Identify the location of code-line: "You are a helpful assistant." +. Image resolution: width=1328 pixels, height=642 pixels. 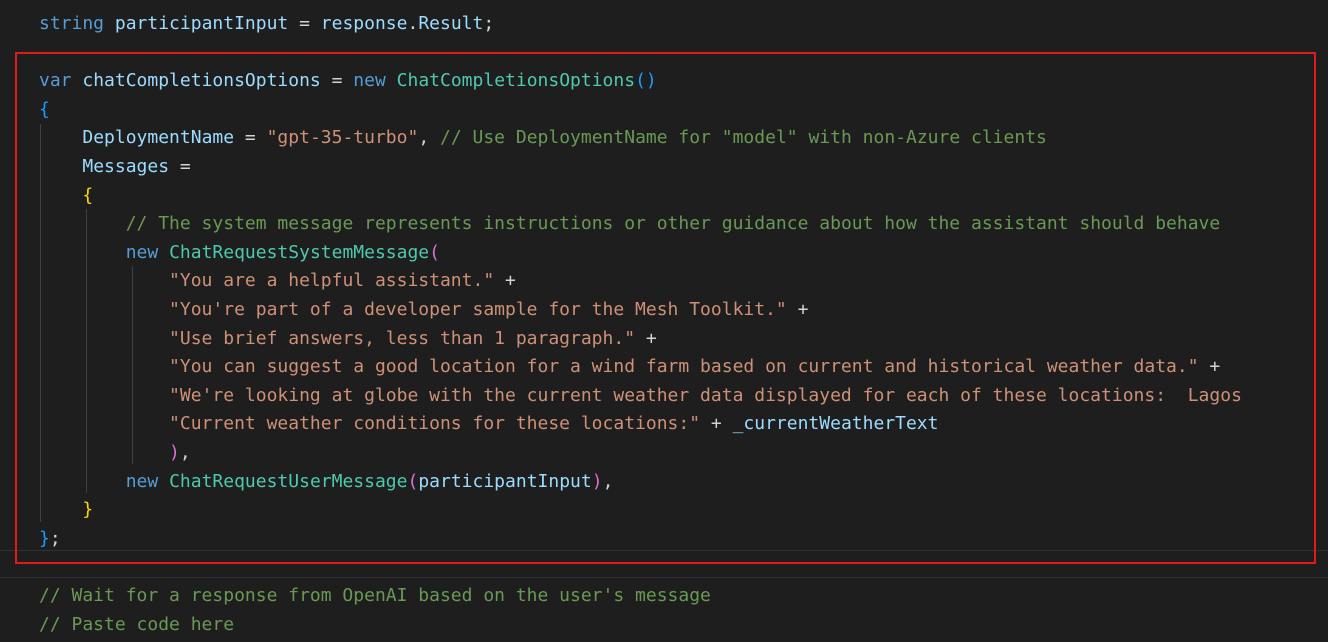
(277, 281).